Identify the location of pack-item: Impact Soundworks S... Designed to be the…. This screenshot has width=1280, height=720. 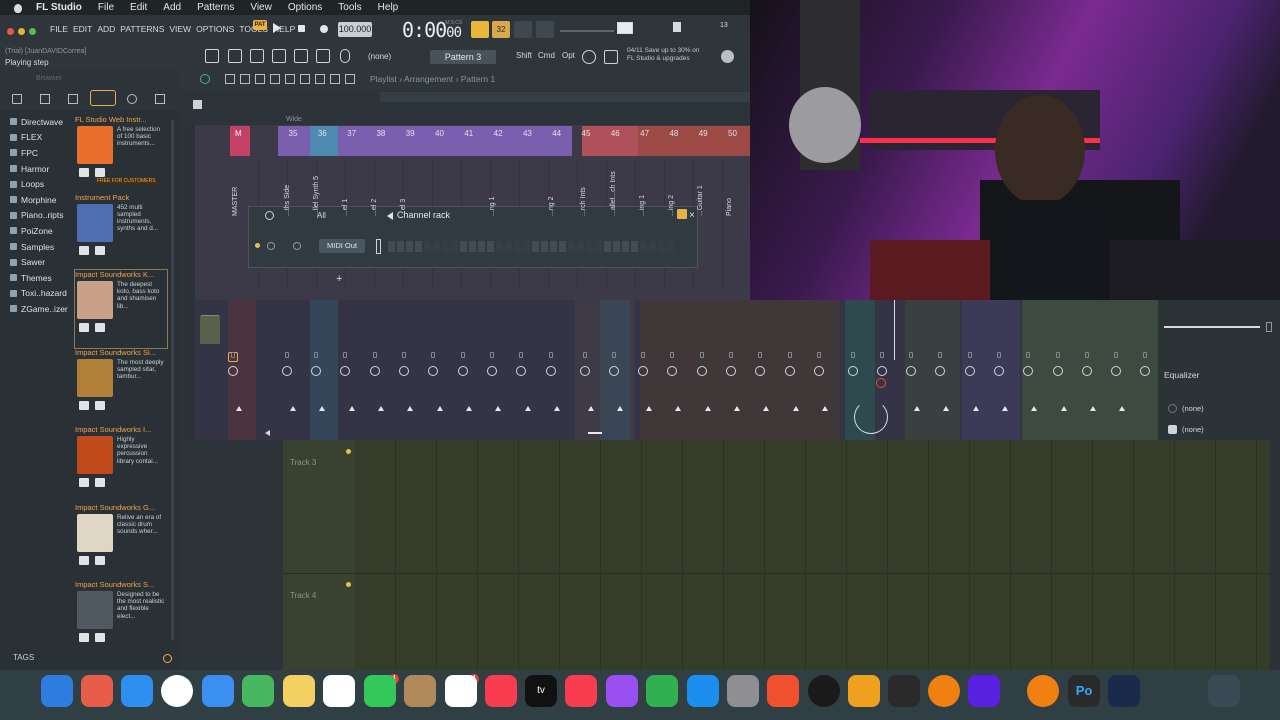
(121, 619).